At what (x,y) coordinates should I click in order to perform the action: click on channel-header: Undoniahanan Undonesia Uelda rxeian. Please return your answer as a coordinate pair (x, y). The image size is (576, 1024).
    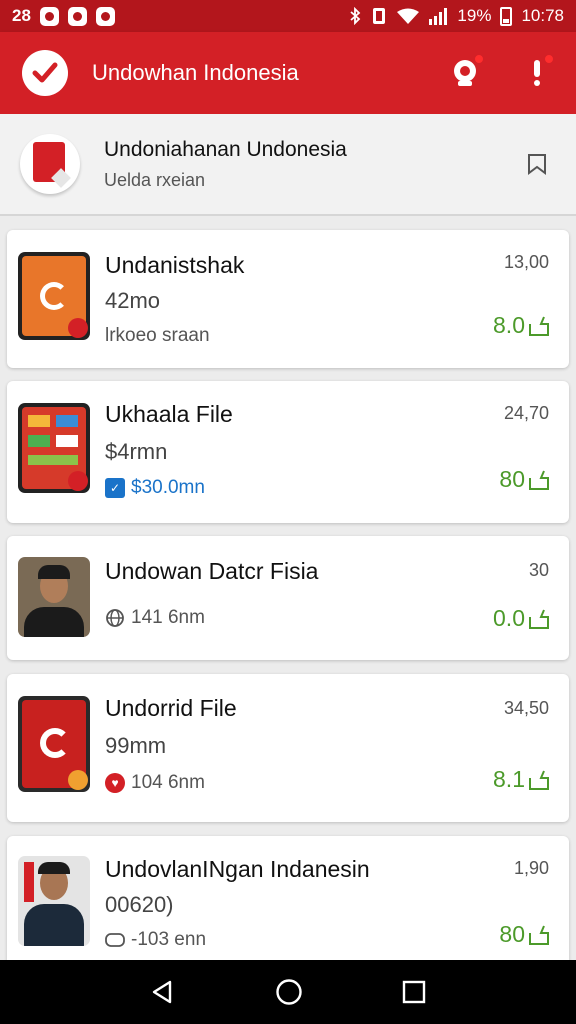
    Looking at the image, I should click on (288, 165).